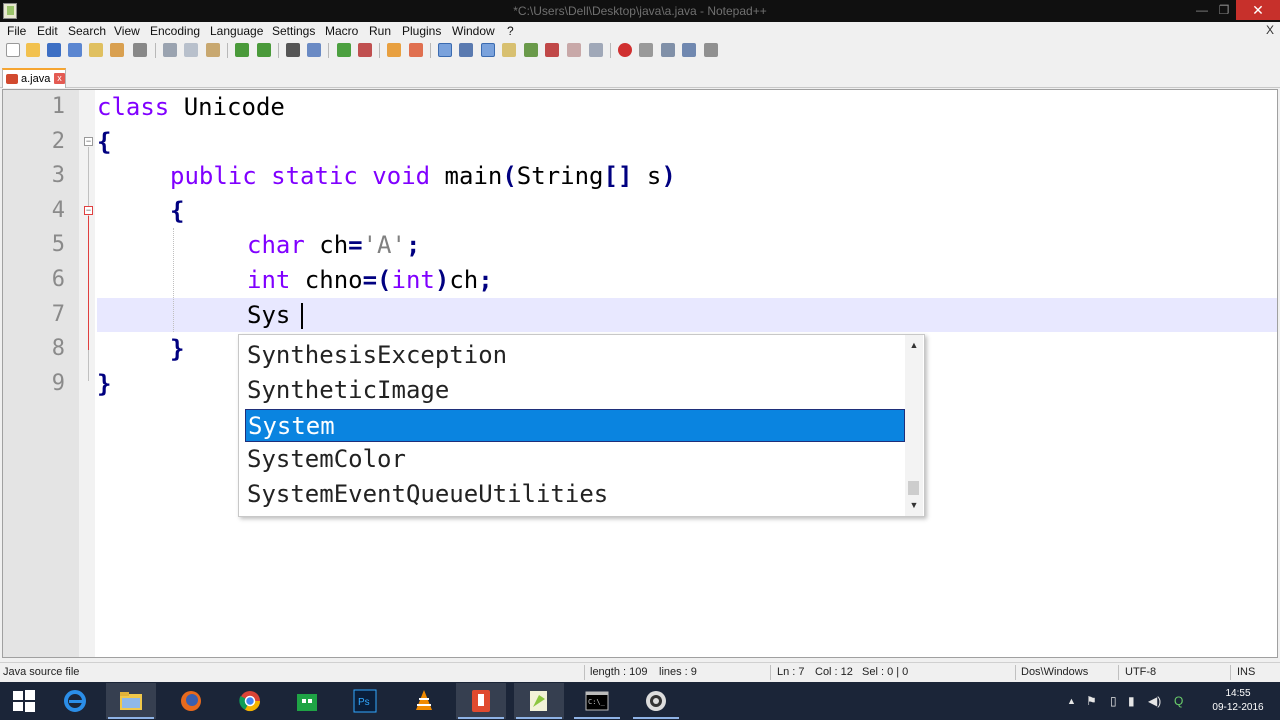  What do you see at coordinates (87, 31) in the screenshot?
I see `menu-search: Search` at bounding box center [87, 31].